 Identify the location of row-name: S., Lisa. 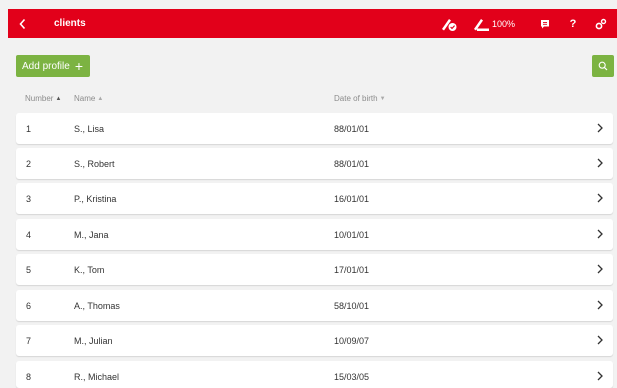
(89, 129).